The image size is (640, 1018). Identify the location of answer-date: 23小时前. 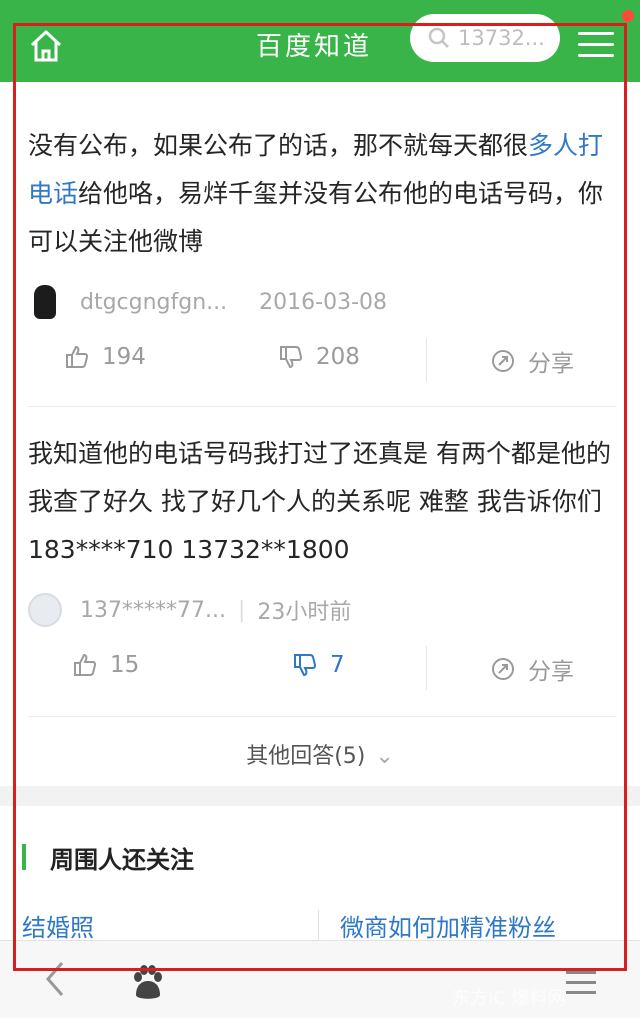
(304, 612).